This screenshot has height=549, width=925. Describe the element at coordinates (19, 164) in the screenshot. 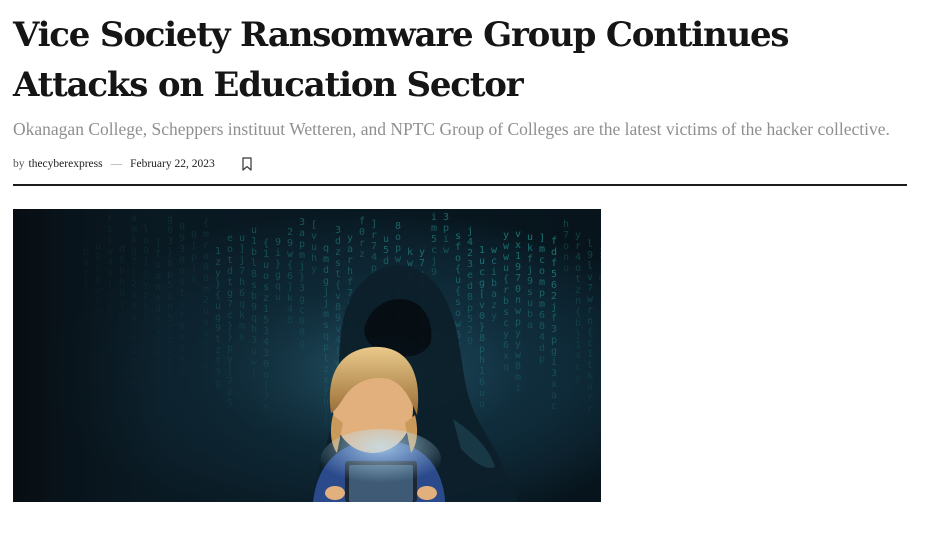

I see `byline-prefix: by` at that location.